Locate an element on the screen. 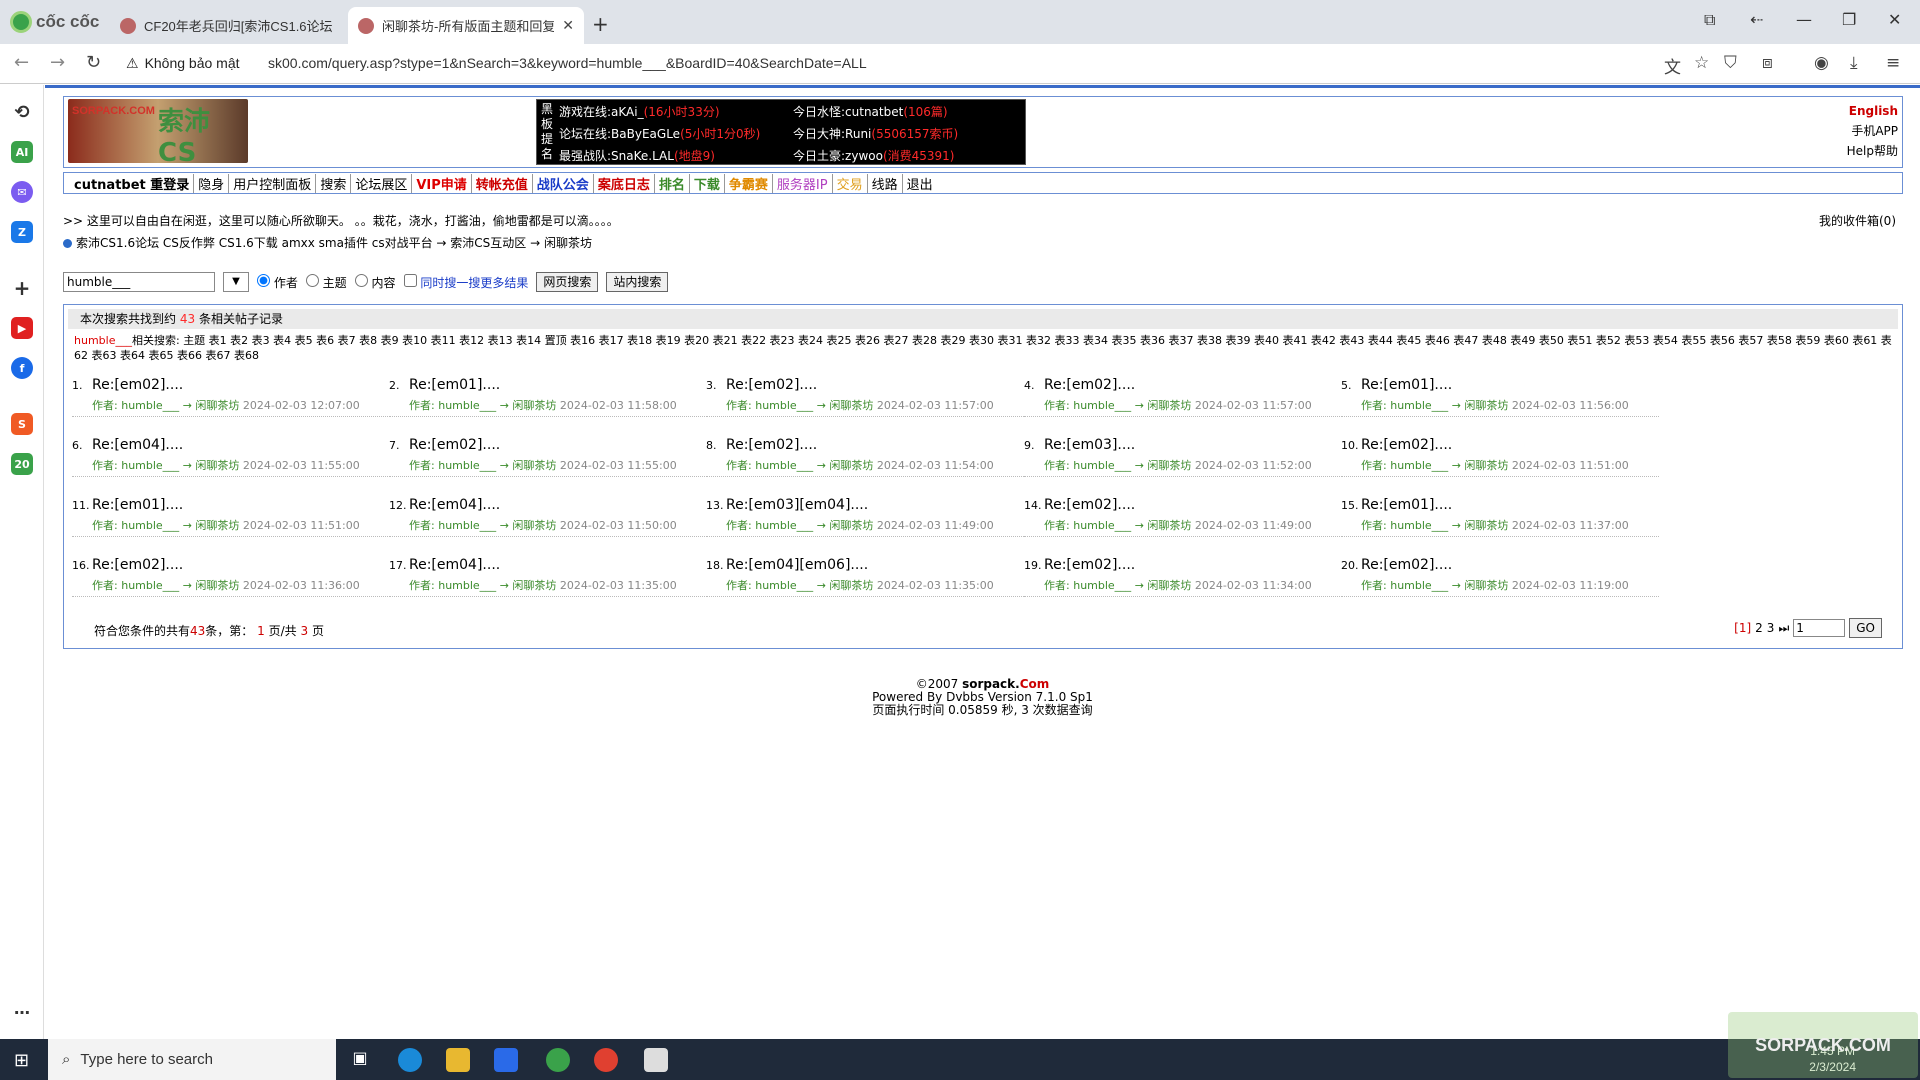  reload-icon: ↻ is located at coordinates (93, 62).